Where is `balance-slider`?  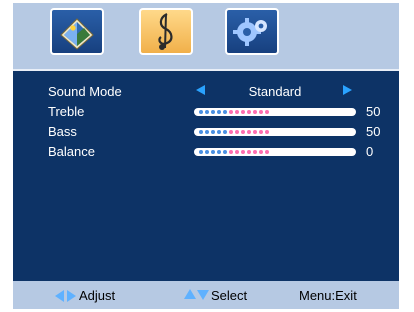 balance-slider is located at coordinates (275, 152).